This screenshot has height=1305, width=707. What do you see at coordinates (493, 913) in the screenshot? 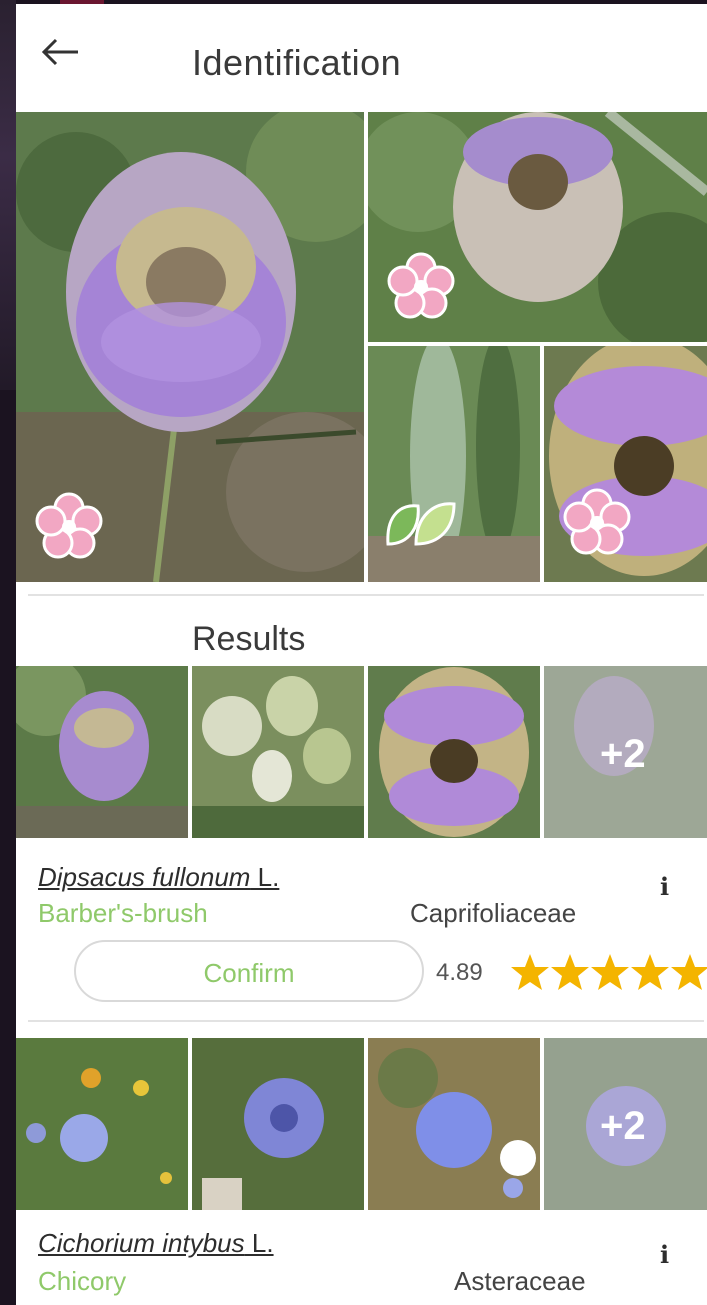
I see `family-name: Caprifoliaceae` at bounding box center [493, 913].